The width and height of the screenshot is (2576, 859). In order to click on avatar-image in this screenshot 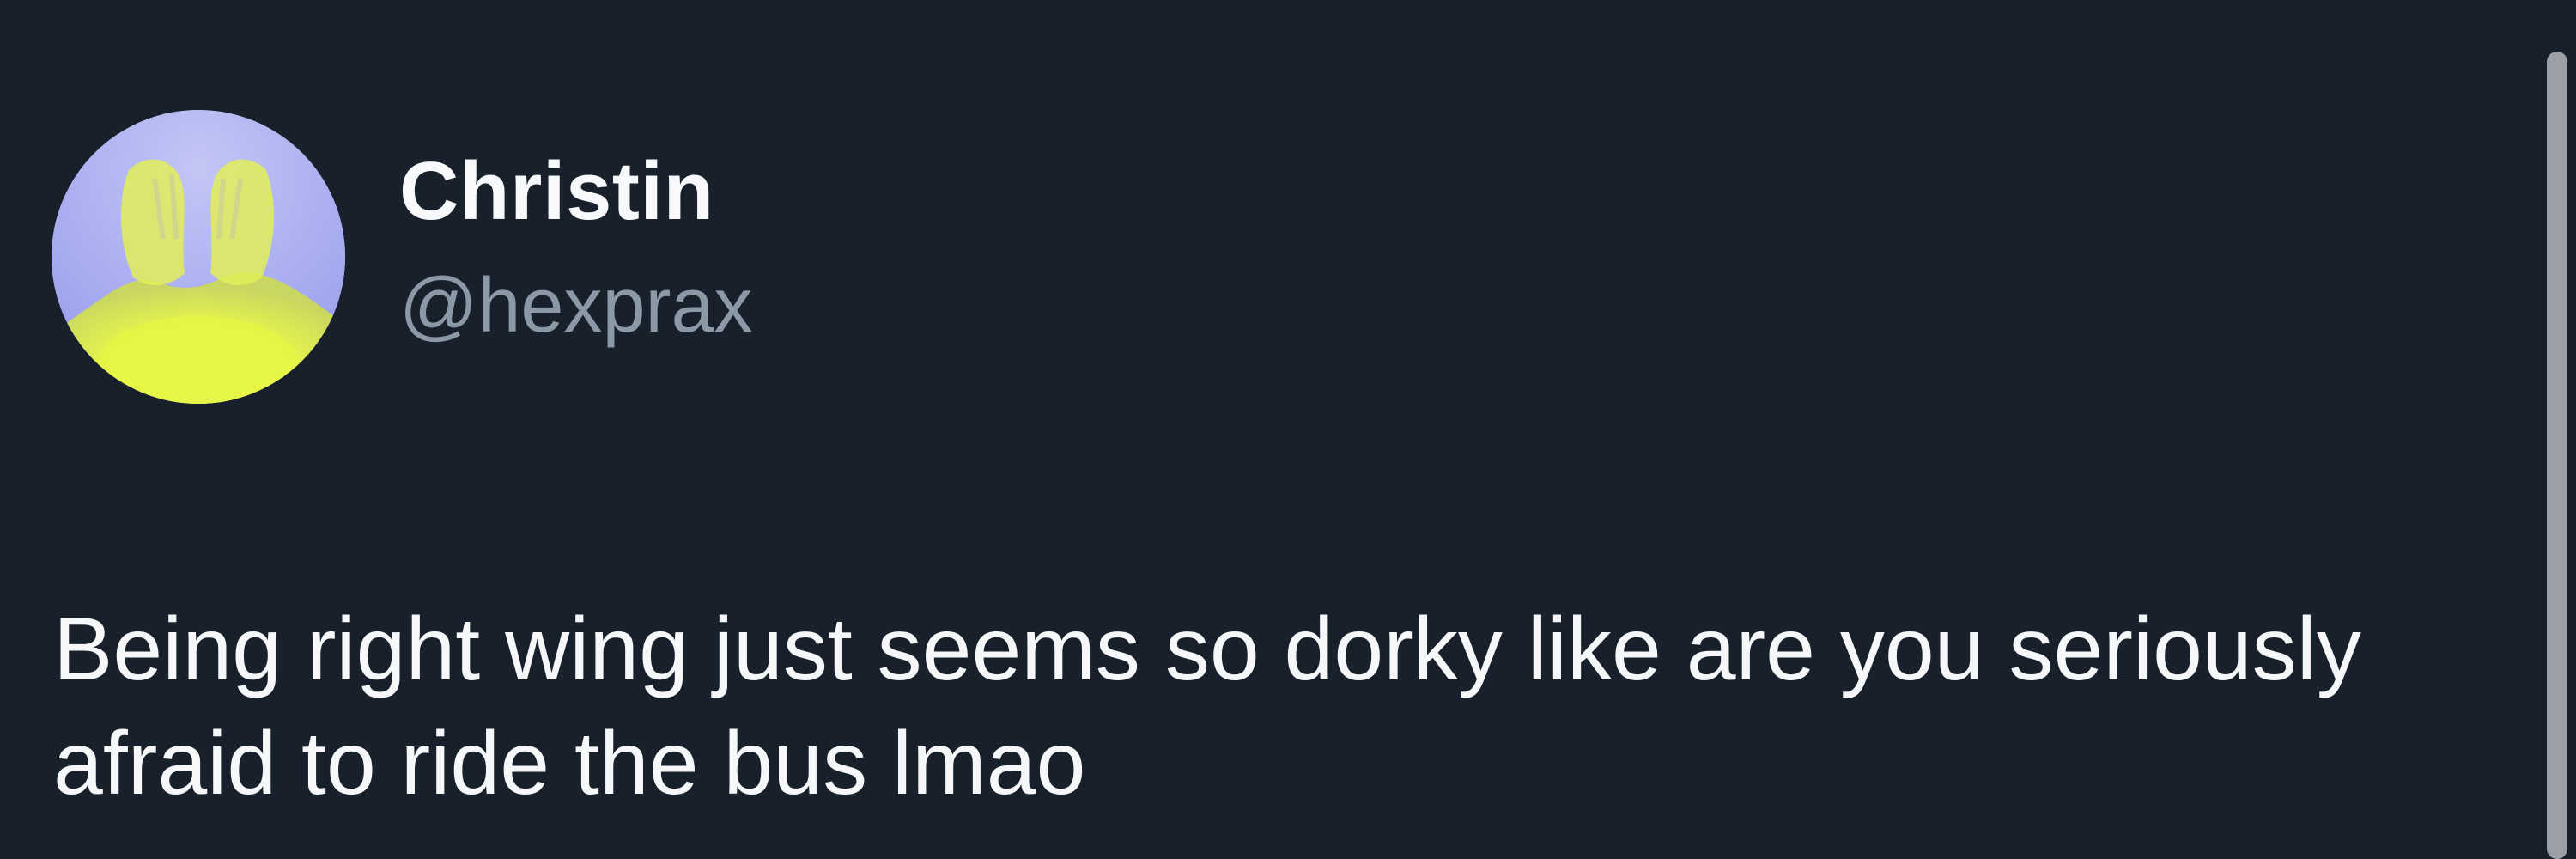, I will do `click(198, 257)`.